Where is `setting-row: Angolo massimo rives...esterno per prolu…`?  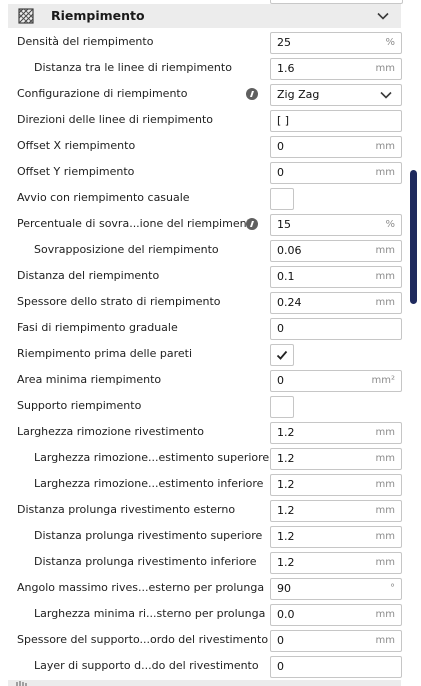
setting-row: Angolo massimo rives...esterno per prolu… is located at coordinates (205, 588).